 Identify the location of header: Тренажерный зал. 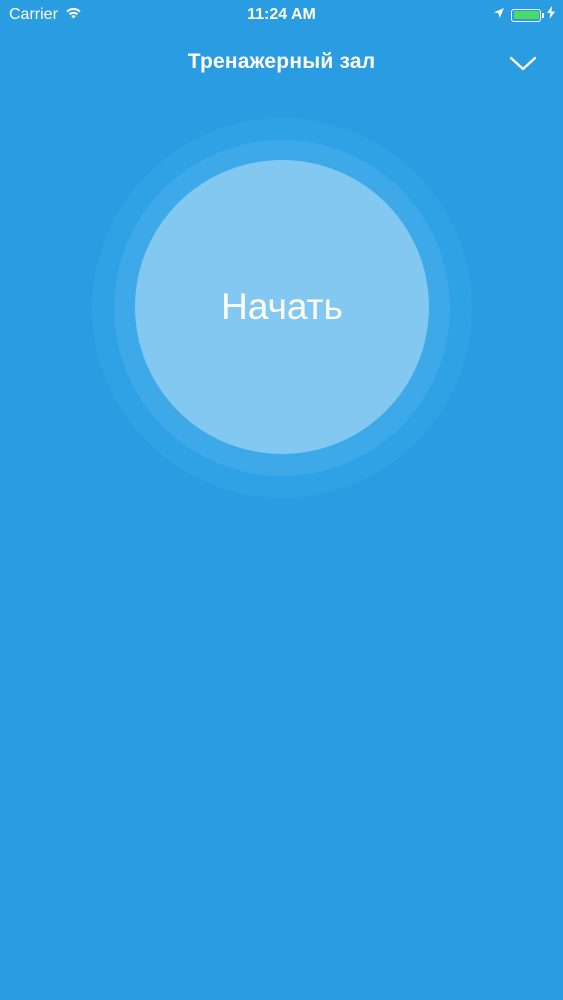
(281, 63).